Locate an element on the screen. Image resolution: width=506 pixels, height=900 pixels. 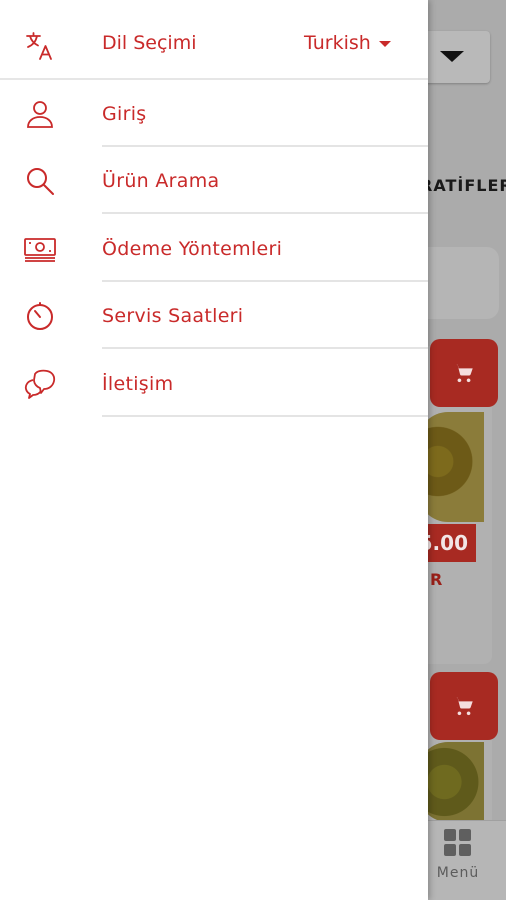
language-dropdown: Turkish is located at coordinates (347, 43).